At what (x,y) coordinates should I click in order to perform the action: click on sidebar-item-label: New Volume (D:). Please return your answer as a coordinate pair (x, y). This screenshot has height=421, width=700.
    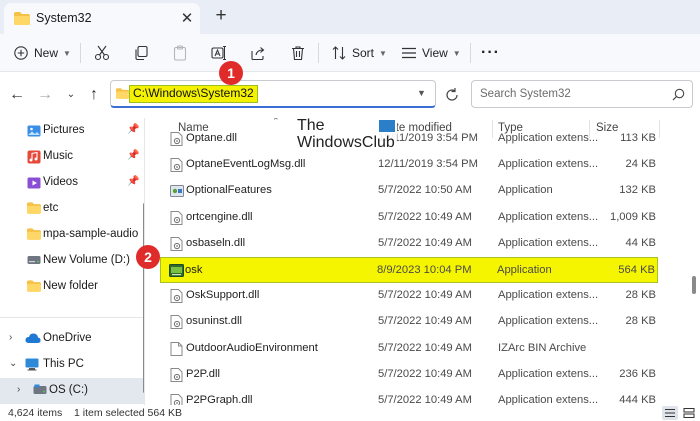
    Looking at the image, I should click on (86, 260).